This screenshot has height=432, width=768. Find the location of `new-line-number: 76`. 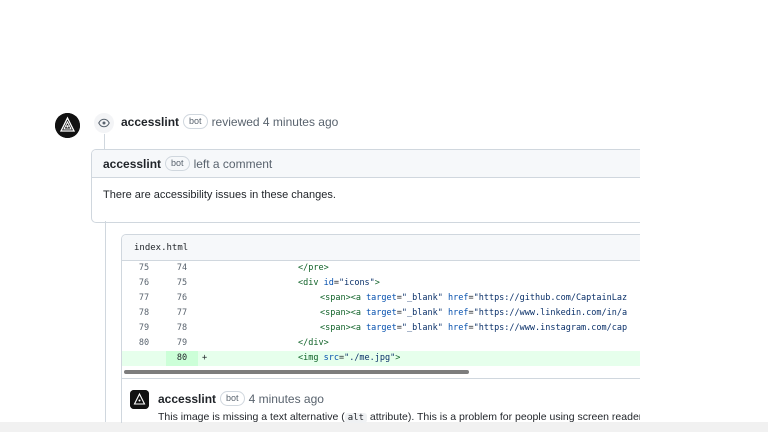

new-line-number: 76 is located at coordinates (182, 298).